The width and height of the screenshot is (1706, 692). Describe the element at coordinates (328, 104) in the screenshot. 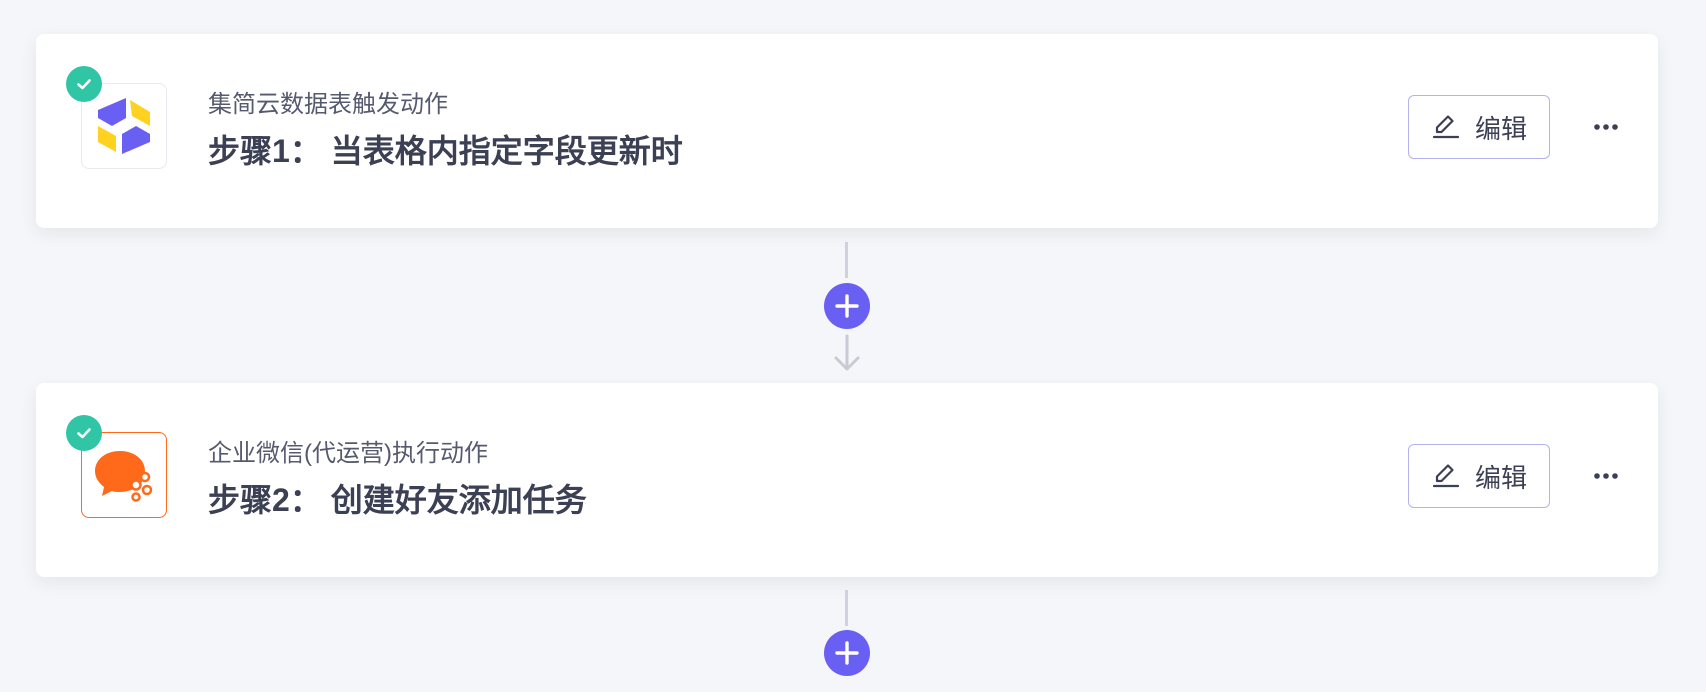

I see `step-app-name: 集简云数据表触发动作` at that location.